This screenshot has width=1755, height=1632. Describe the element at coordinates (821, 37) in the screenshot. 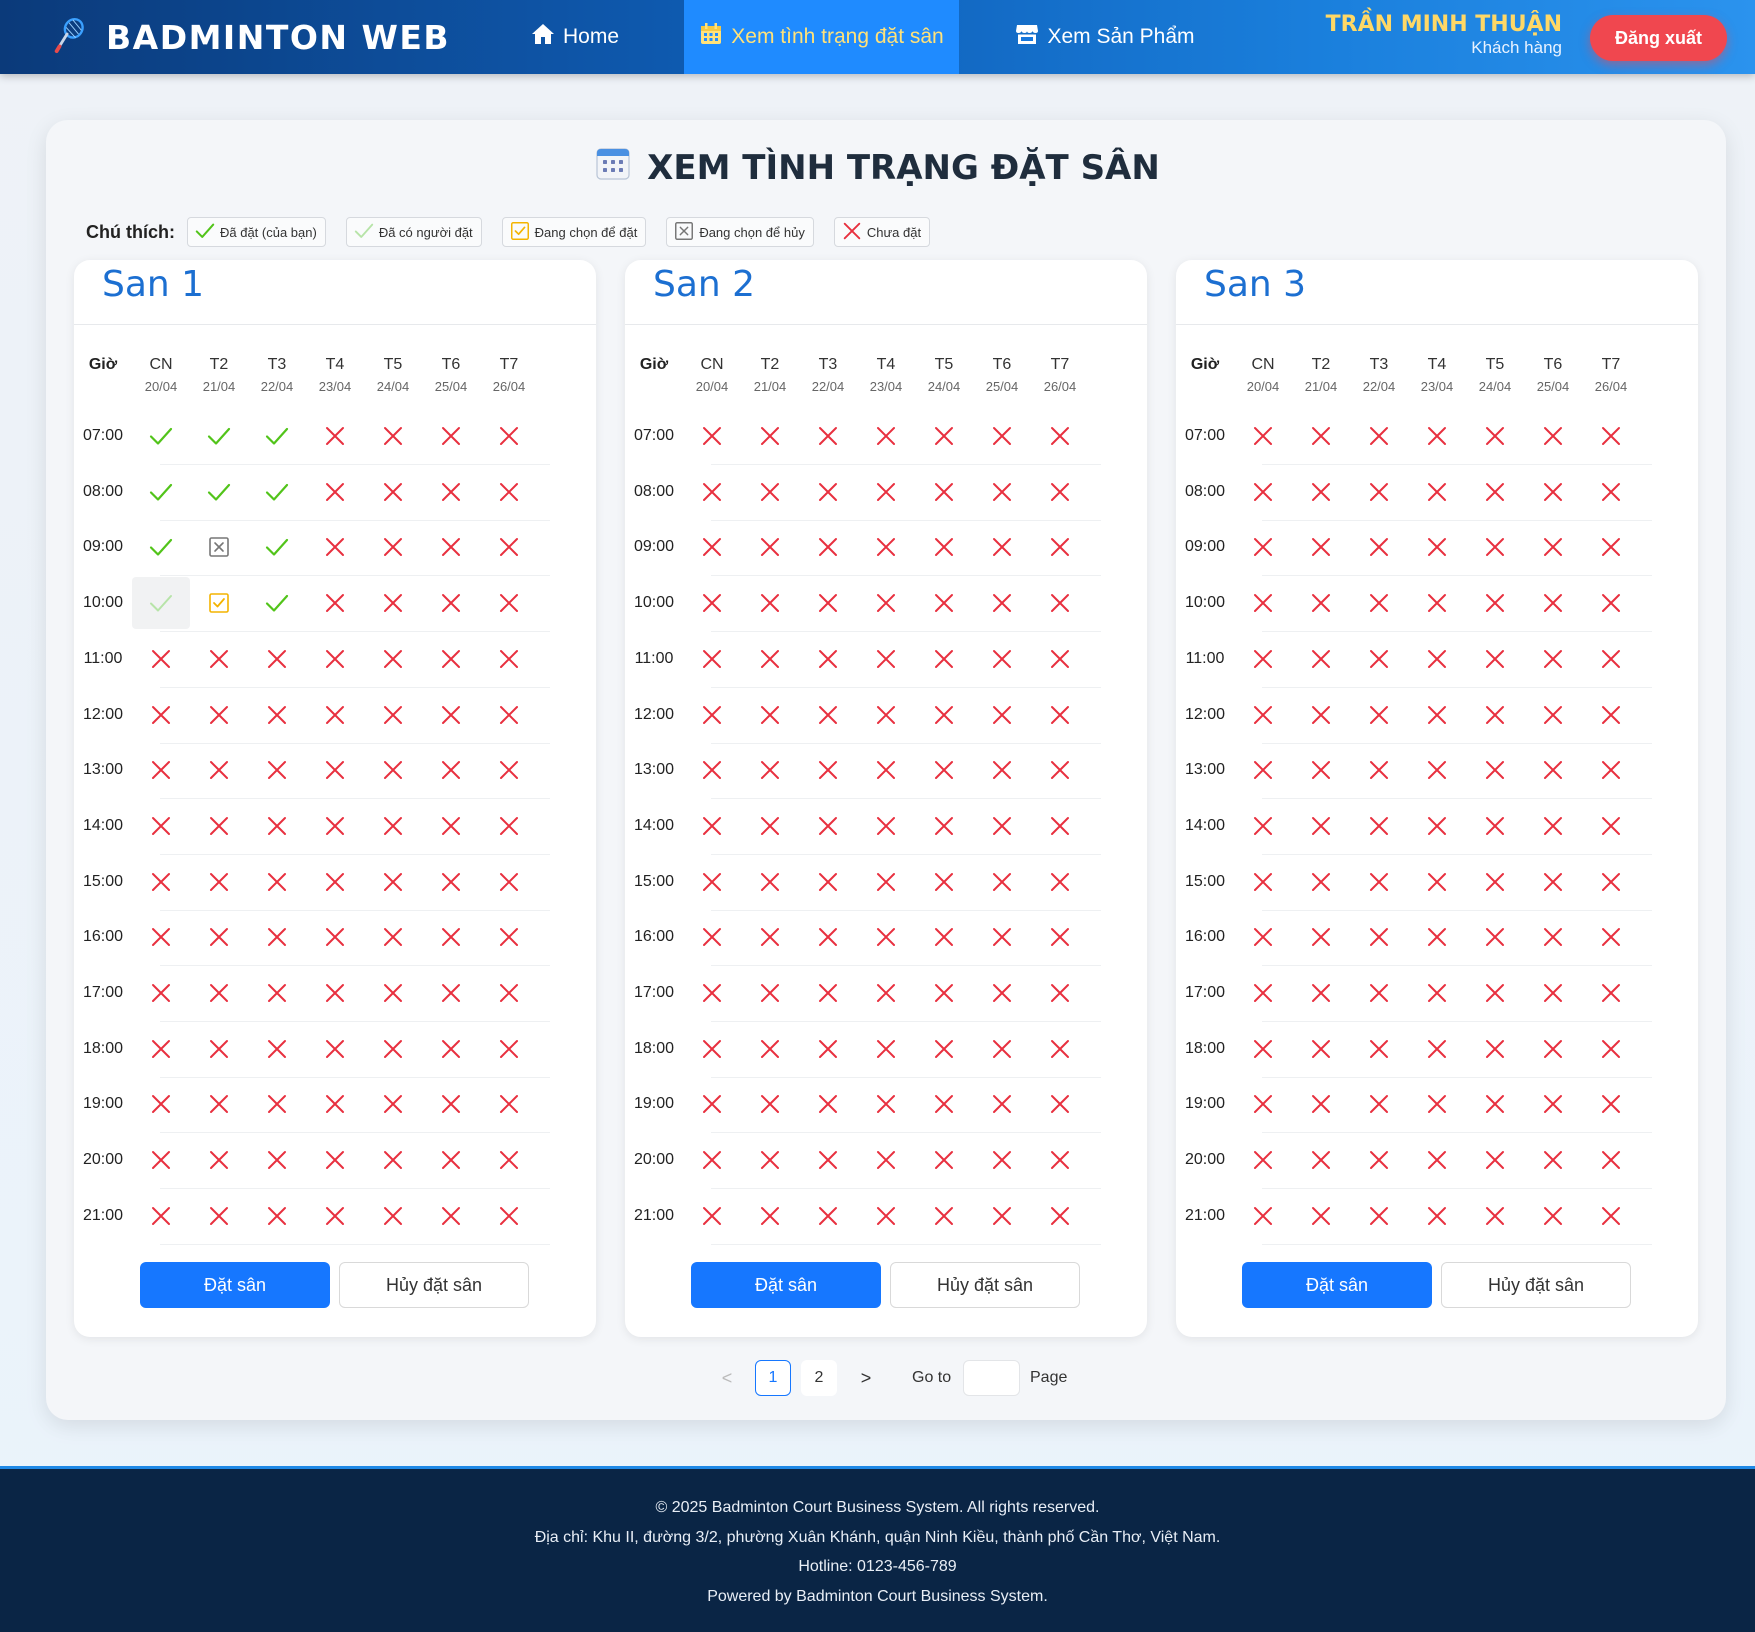

I see `nav-booking-status: Xem tình trạng đặt sân` at that location.